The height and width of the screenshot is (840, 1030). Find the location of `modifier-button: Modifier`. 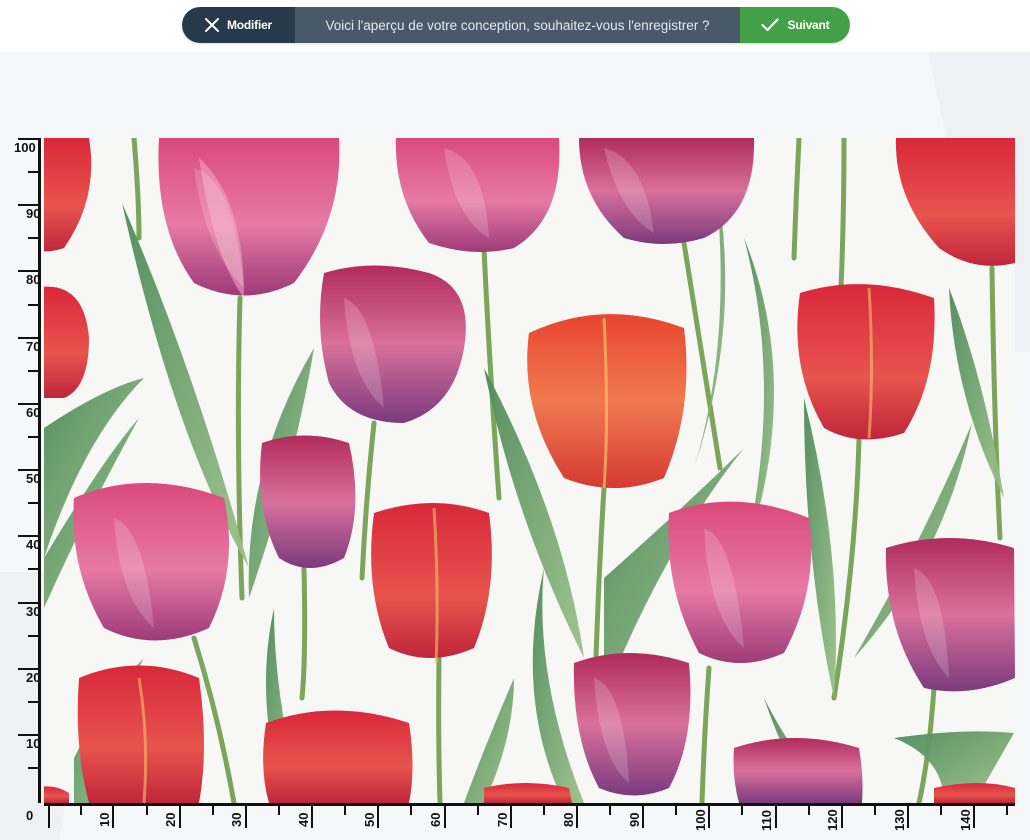

modifier-button: Modifier is located at coordinates (238, 25).